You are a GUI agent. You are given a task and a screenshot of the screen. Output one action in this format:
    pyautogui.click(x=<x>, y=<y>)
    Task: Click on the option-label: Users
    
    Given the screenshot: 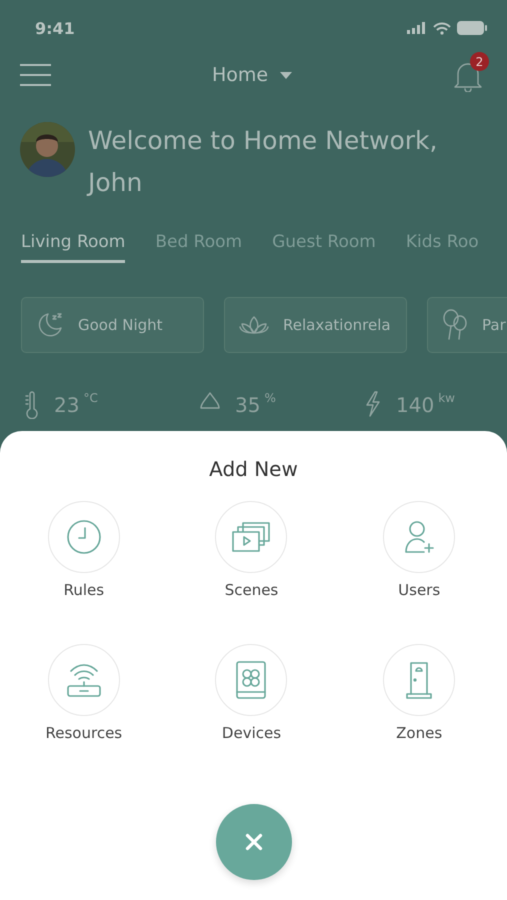 What is the action you would take?
    pyautogui.click(x=419, y=590)
    